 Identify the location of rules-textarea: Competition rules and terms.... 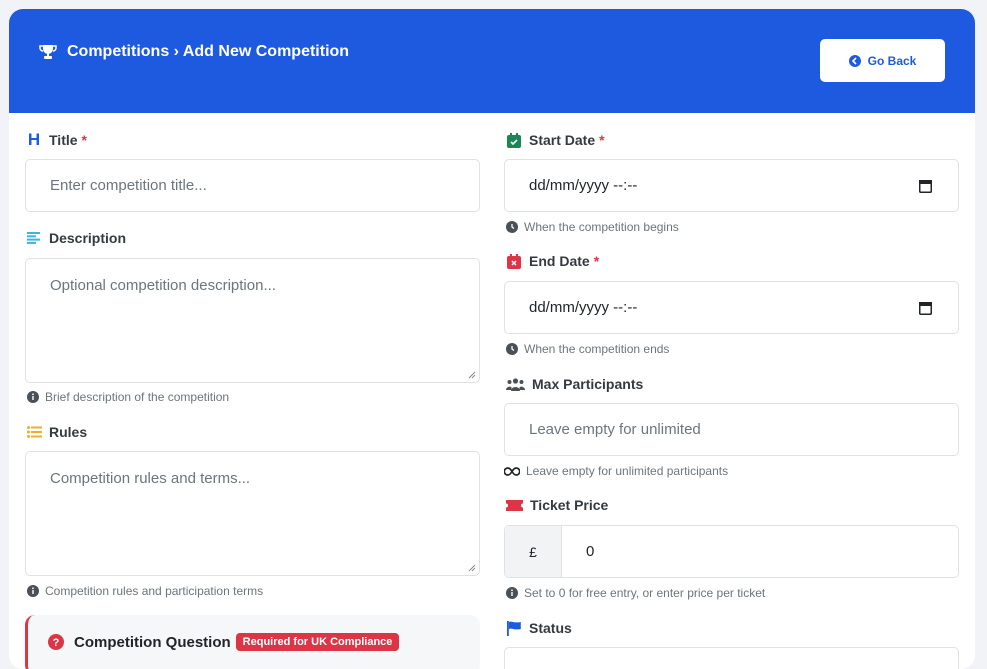
(252, 513).